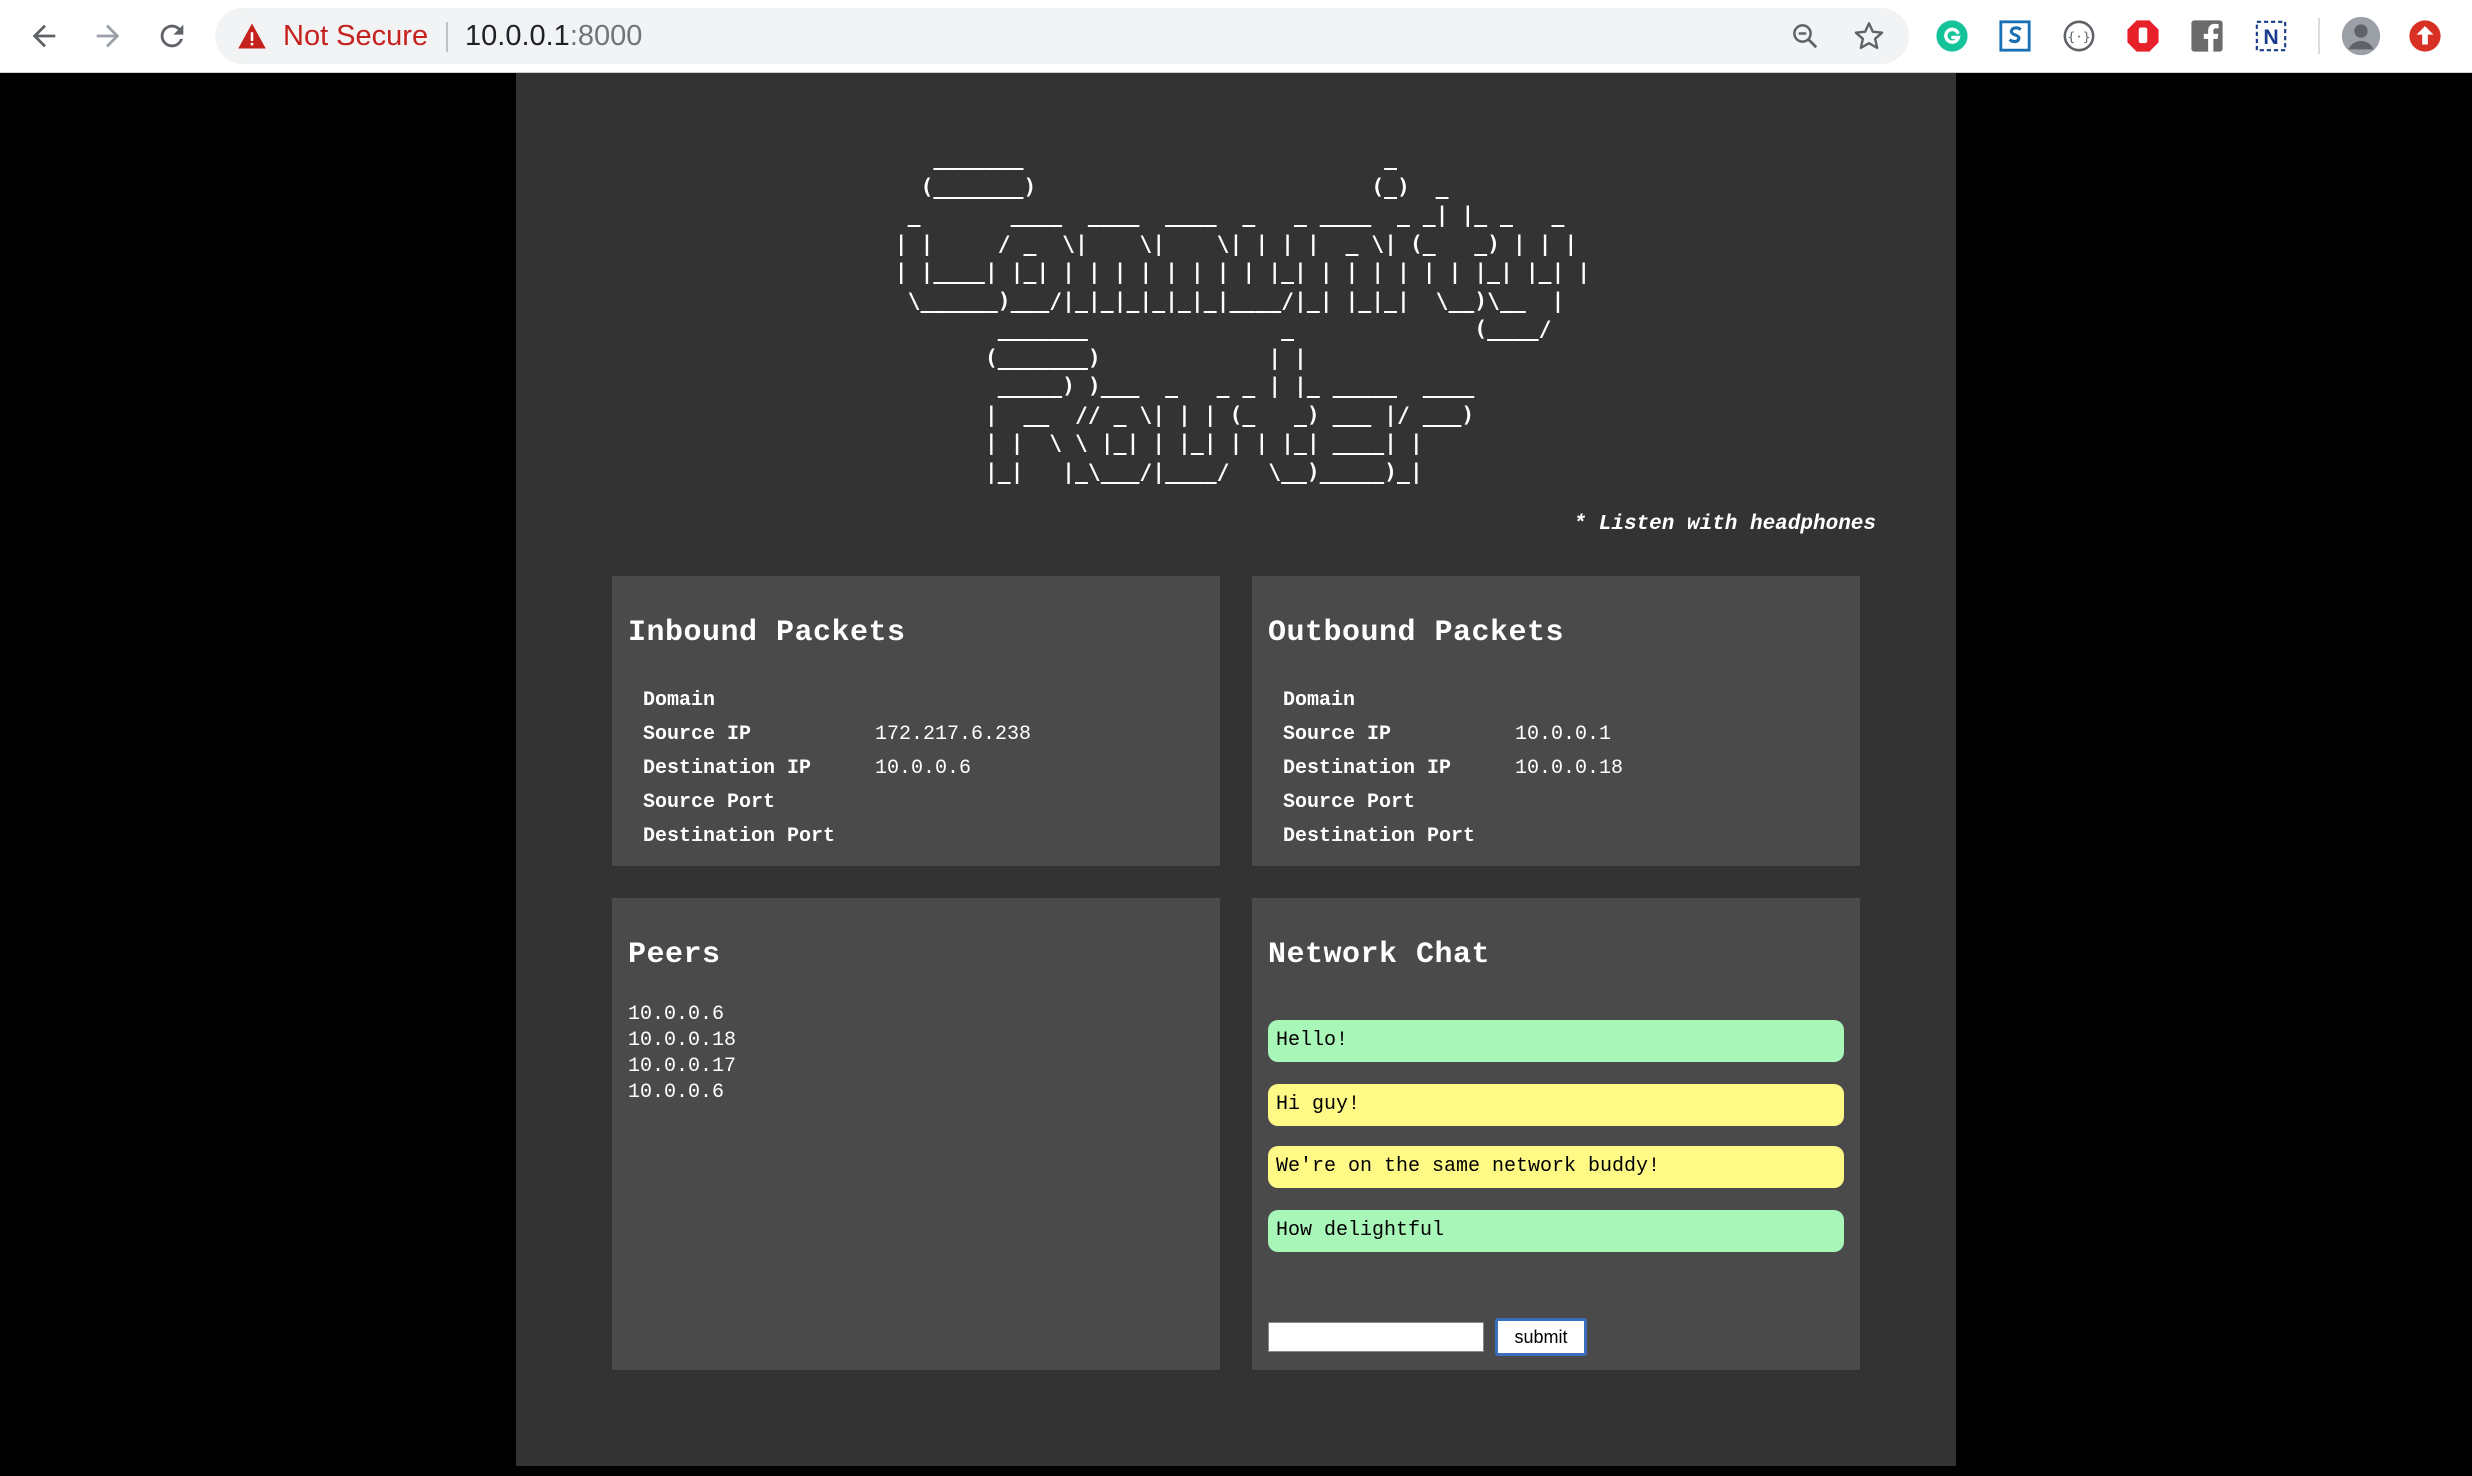 The image size is (2472, 1476). Describe the element at coordinates (1379, 955) in the screenshot. I see `panel-title: Network Chat` at that location.